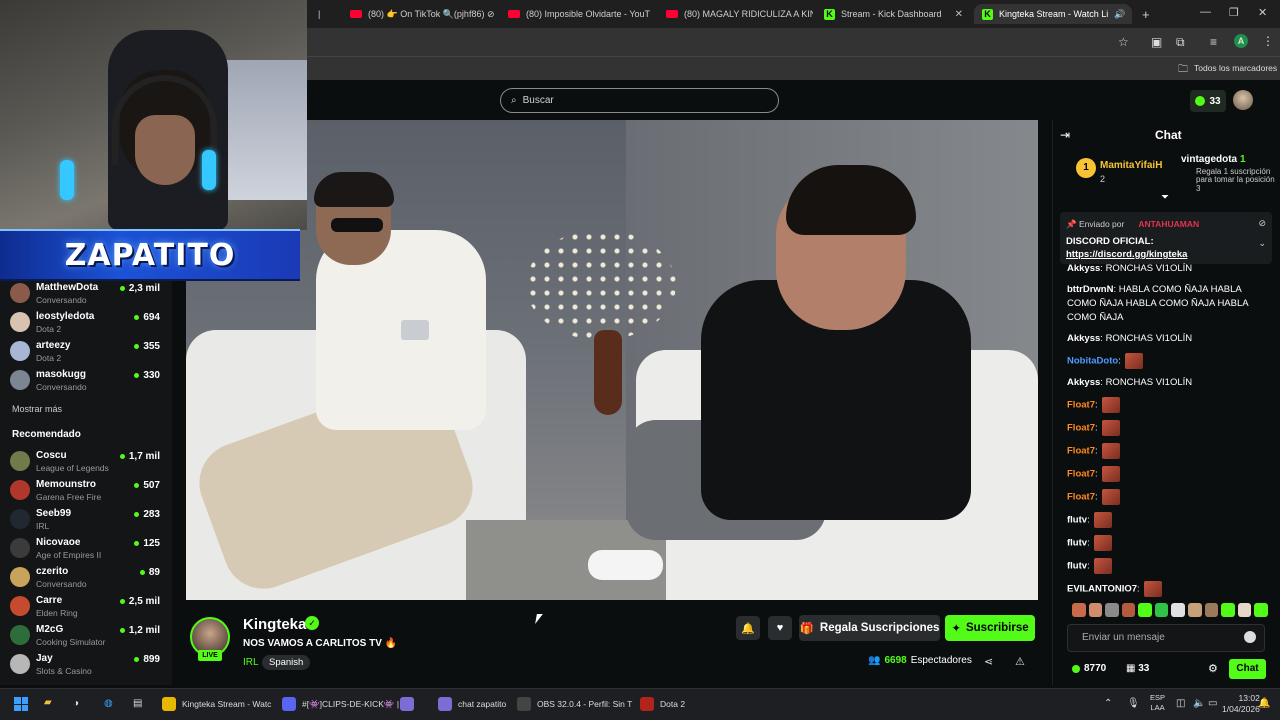 Image resolution: width=1280 pixels, height=720 pixels. What do you see at coordinates (1157, 703) in the screenshot?
I see `keyboard-language: ESP LAA` at bounding box center [1157, 703].